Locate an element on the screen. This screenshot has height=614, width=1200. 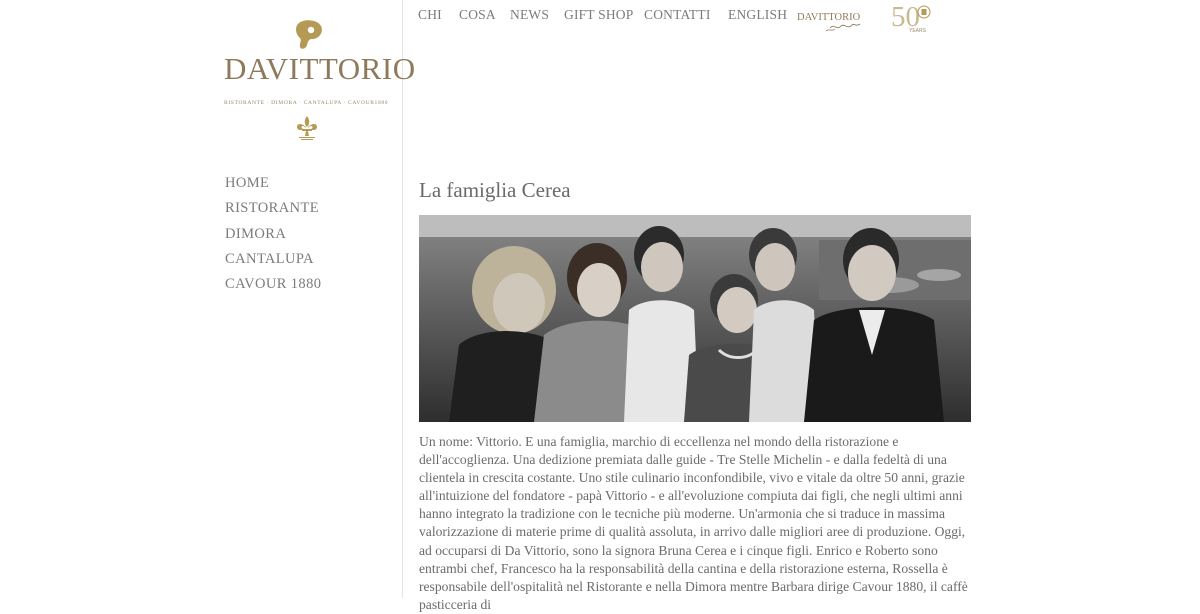
years-label: YEARS is located at coordinates (918, 31).